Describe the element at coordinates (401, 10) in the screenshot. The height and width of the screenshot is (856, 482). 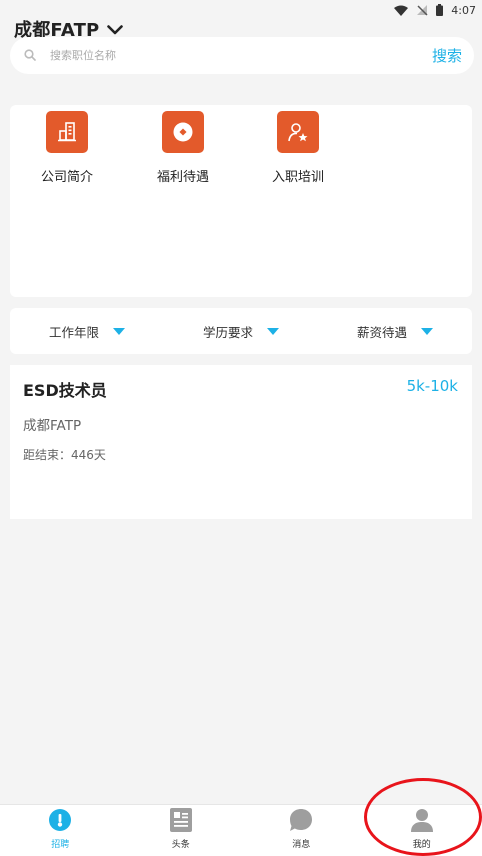
I see `wifi-icon` at that location.